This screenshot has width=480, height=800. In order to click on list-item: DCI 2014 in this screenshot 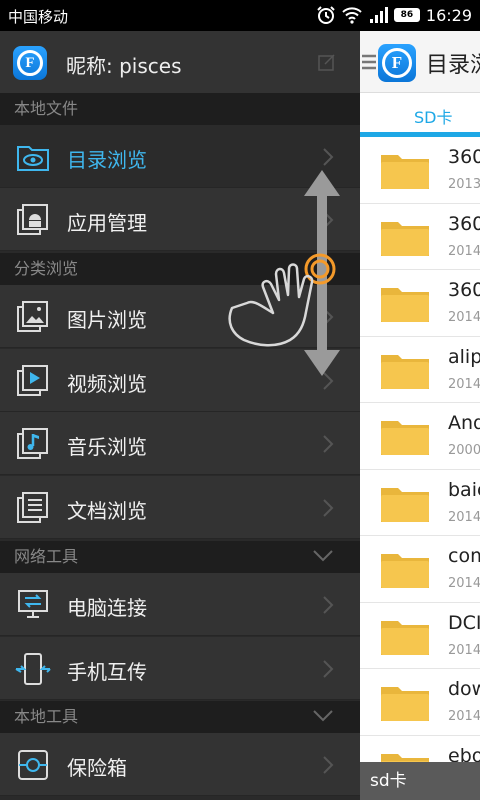, I will do `click(420, 635)`.